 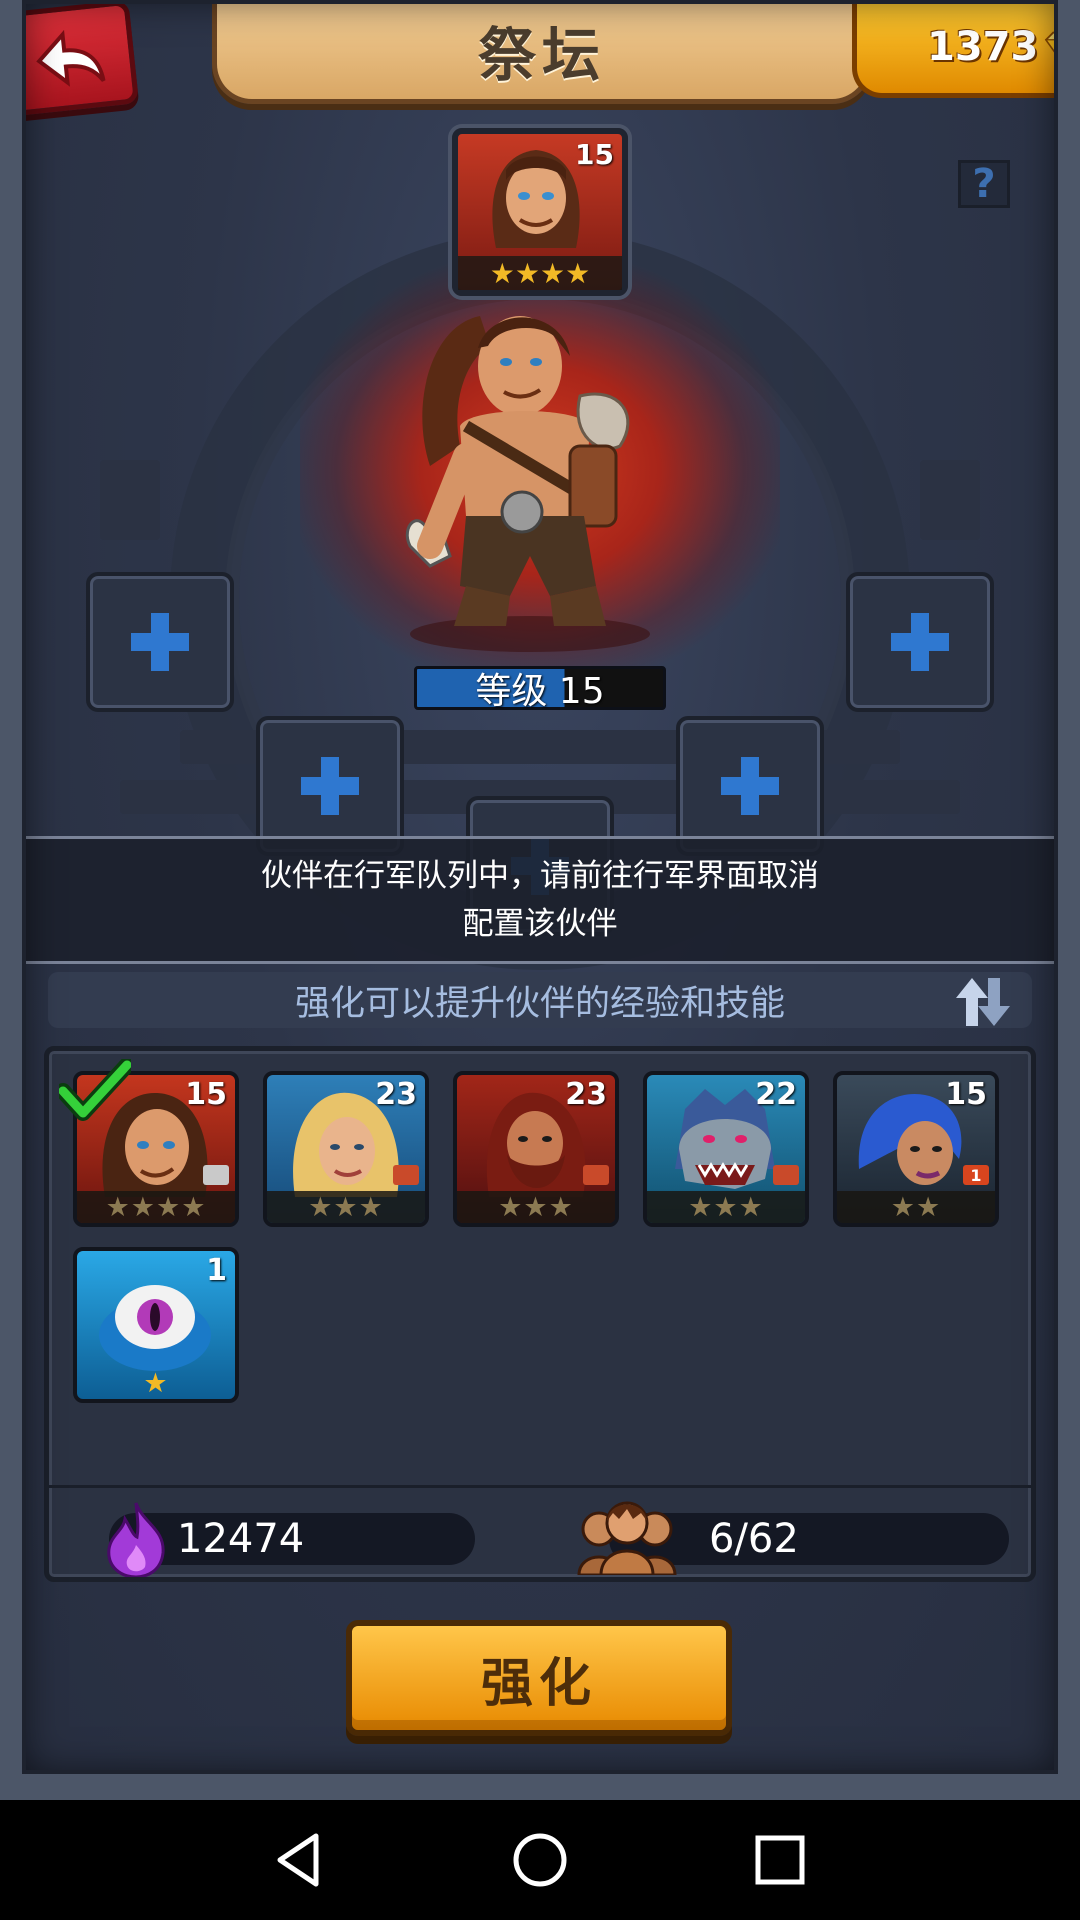 What do you see at coordinates (1062, 47) in the screenshot?
I see `gem-plus-icon` at bounding box center [1062, 47].